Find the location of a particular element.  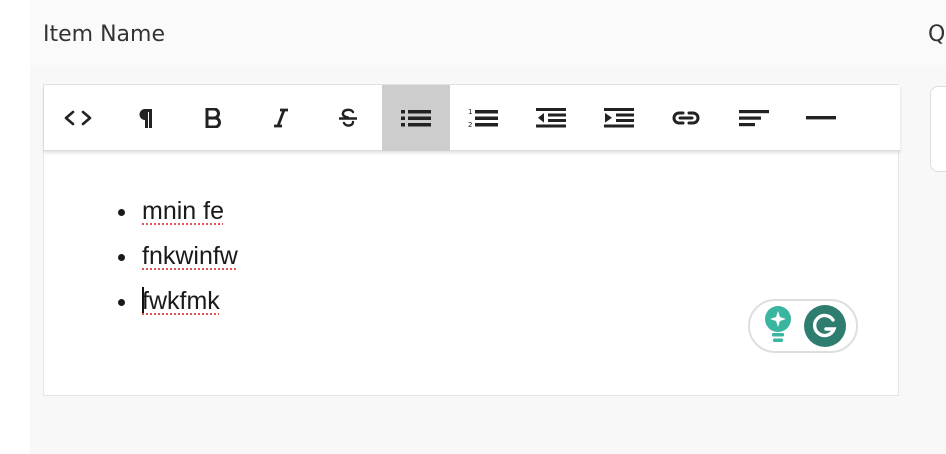

list-item: mnin fe is located at coordinates (177, 219).